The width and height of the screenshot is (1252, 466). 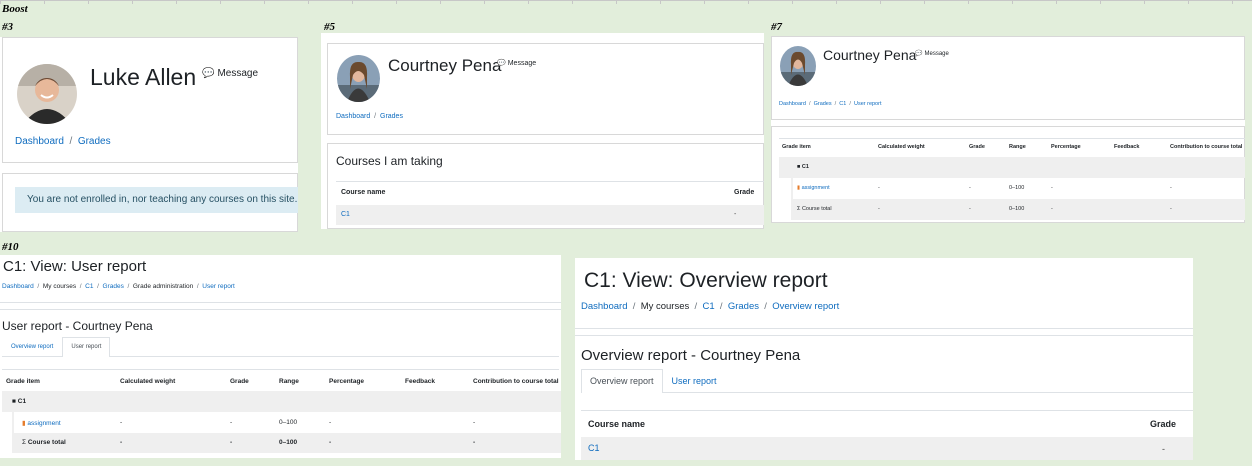 I want to click on course-total-item: Σ Course total, so click(x=814, y=209).